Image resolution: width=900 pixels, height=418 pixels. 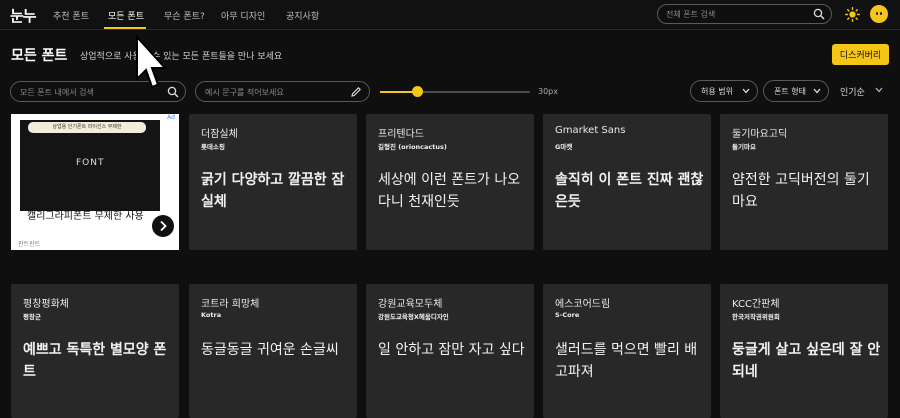 I want to click on font-card-maker: 강원도교육청X헤움디자인, so click(x=413, y=317).